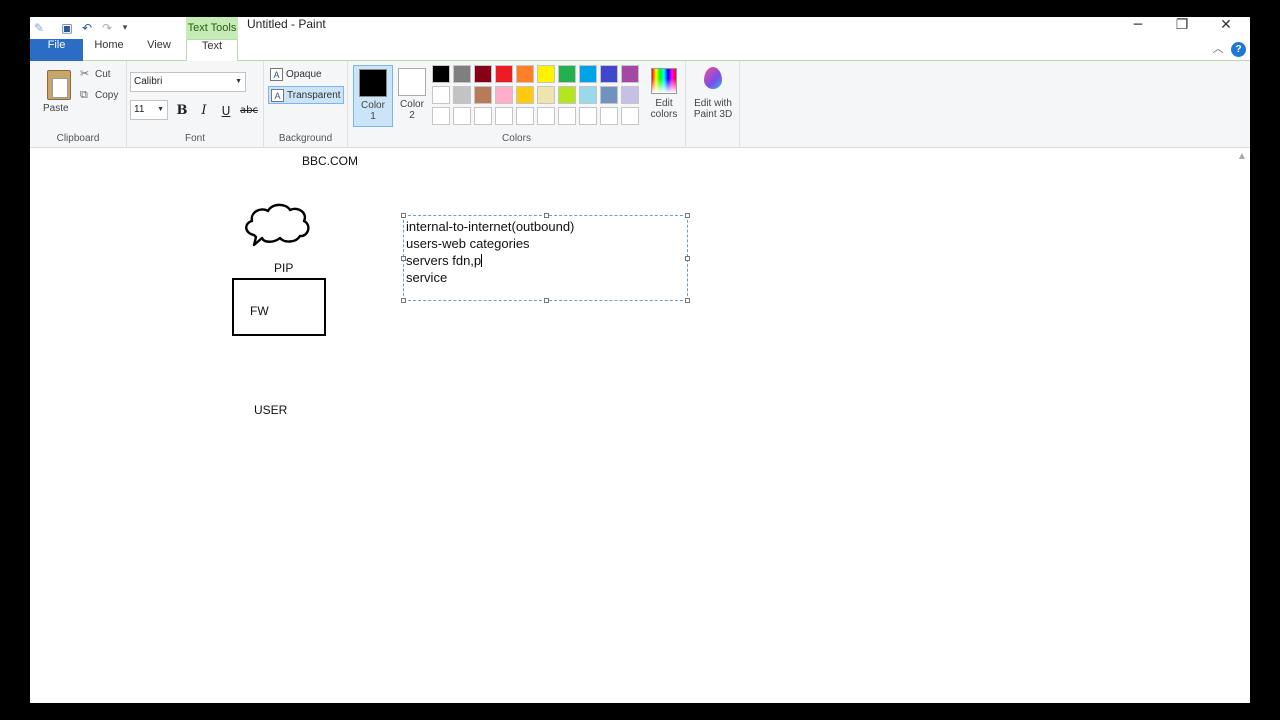  I want to click on background-group: A Opaque A Transparent Background, so click(306, 104).